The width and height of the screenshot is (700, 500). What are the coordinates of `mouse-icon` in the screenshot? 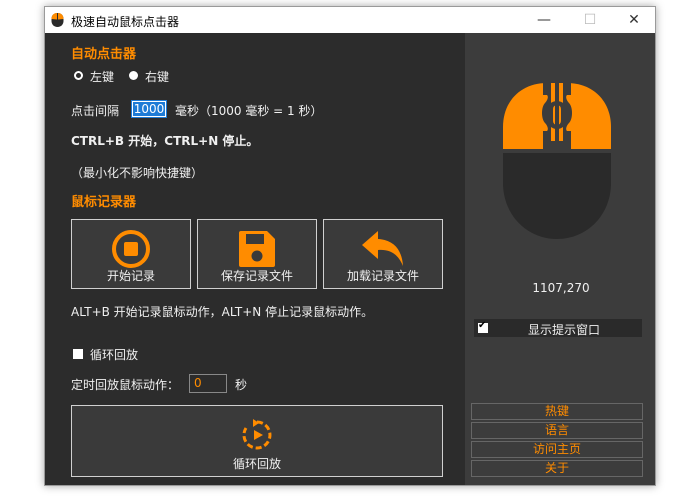 It's located at (57, 20).